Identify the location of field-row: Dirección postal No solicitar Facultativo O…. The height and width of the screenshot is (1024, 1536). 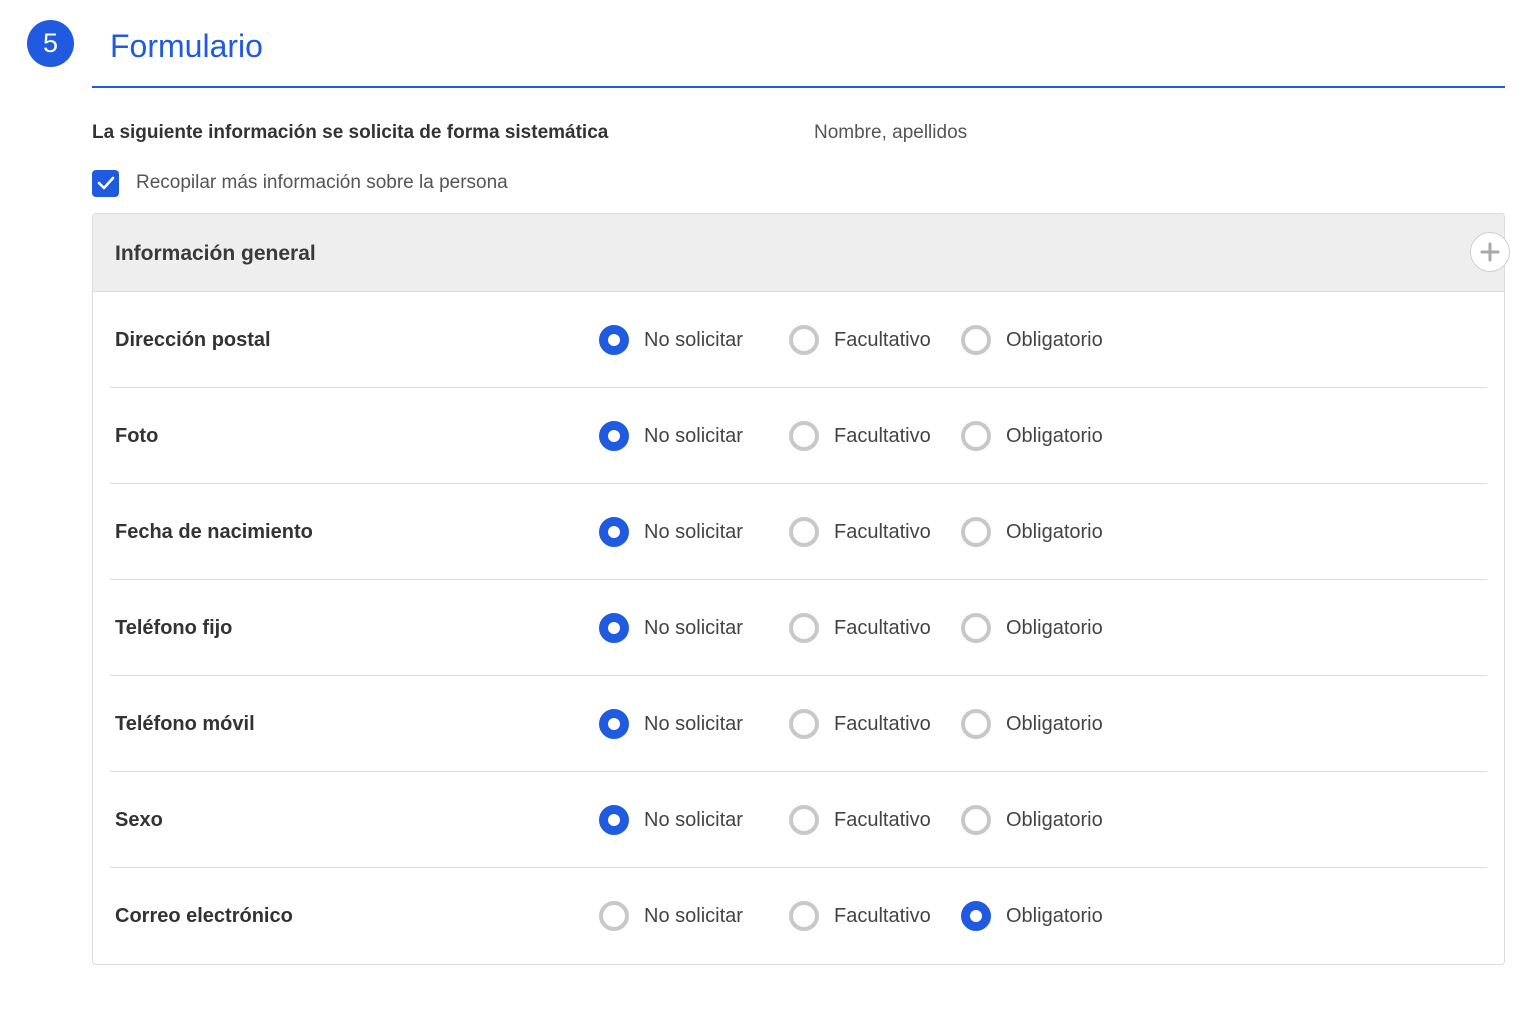
(798, 340).